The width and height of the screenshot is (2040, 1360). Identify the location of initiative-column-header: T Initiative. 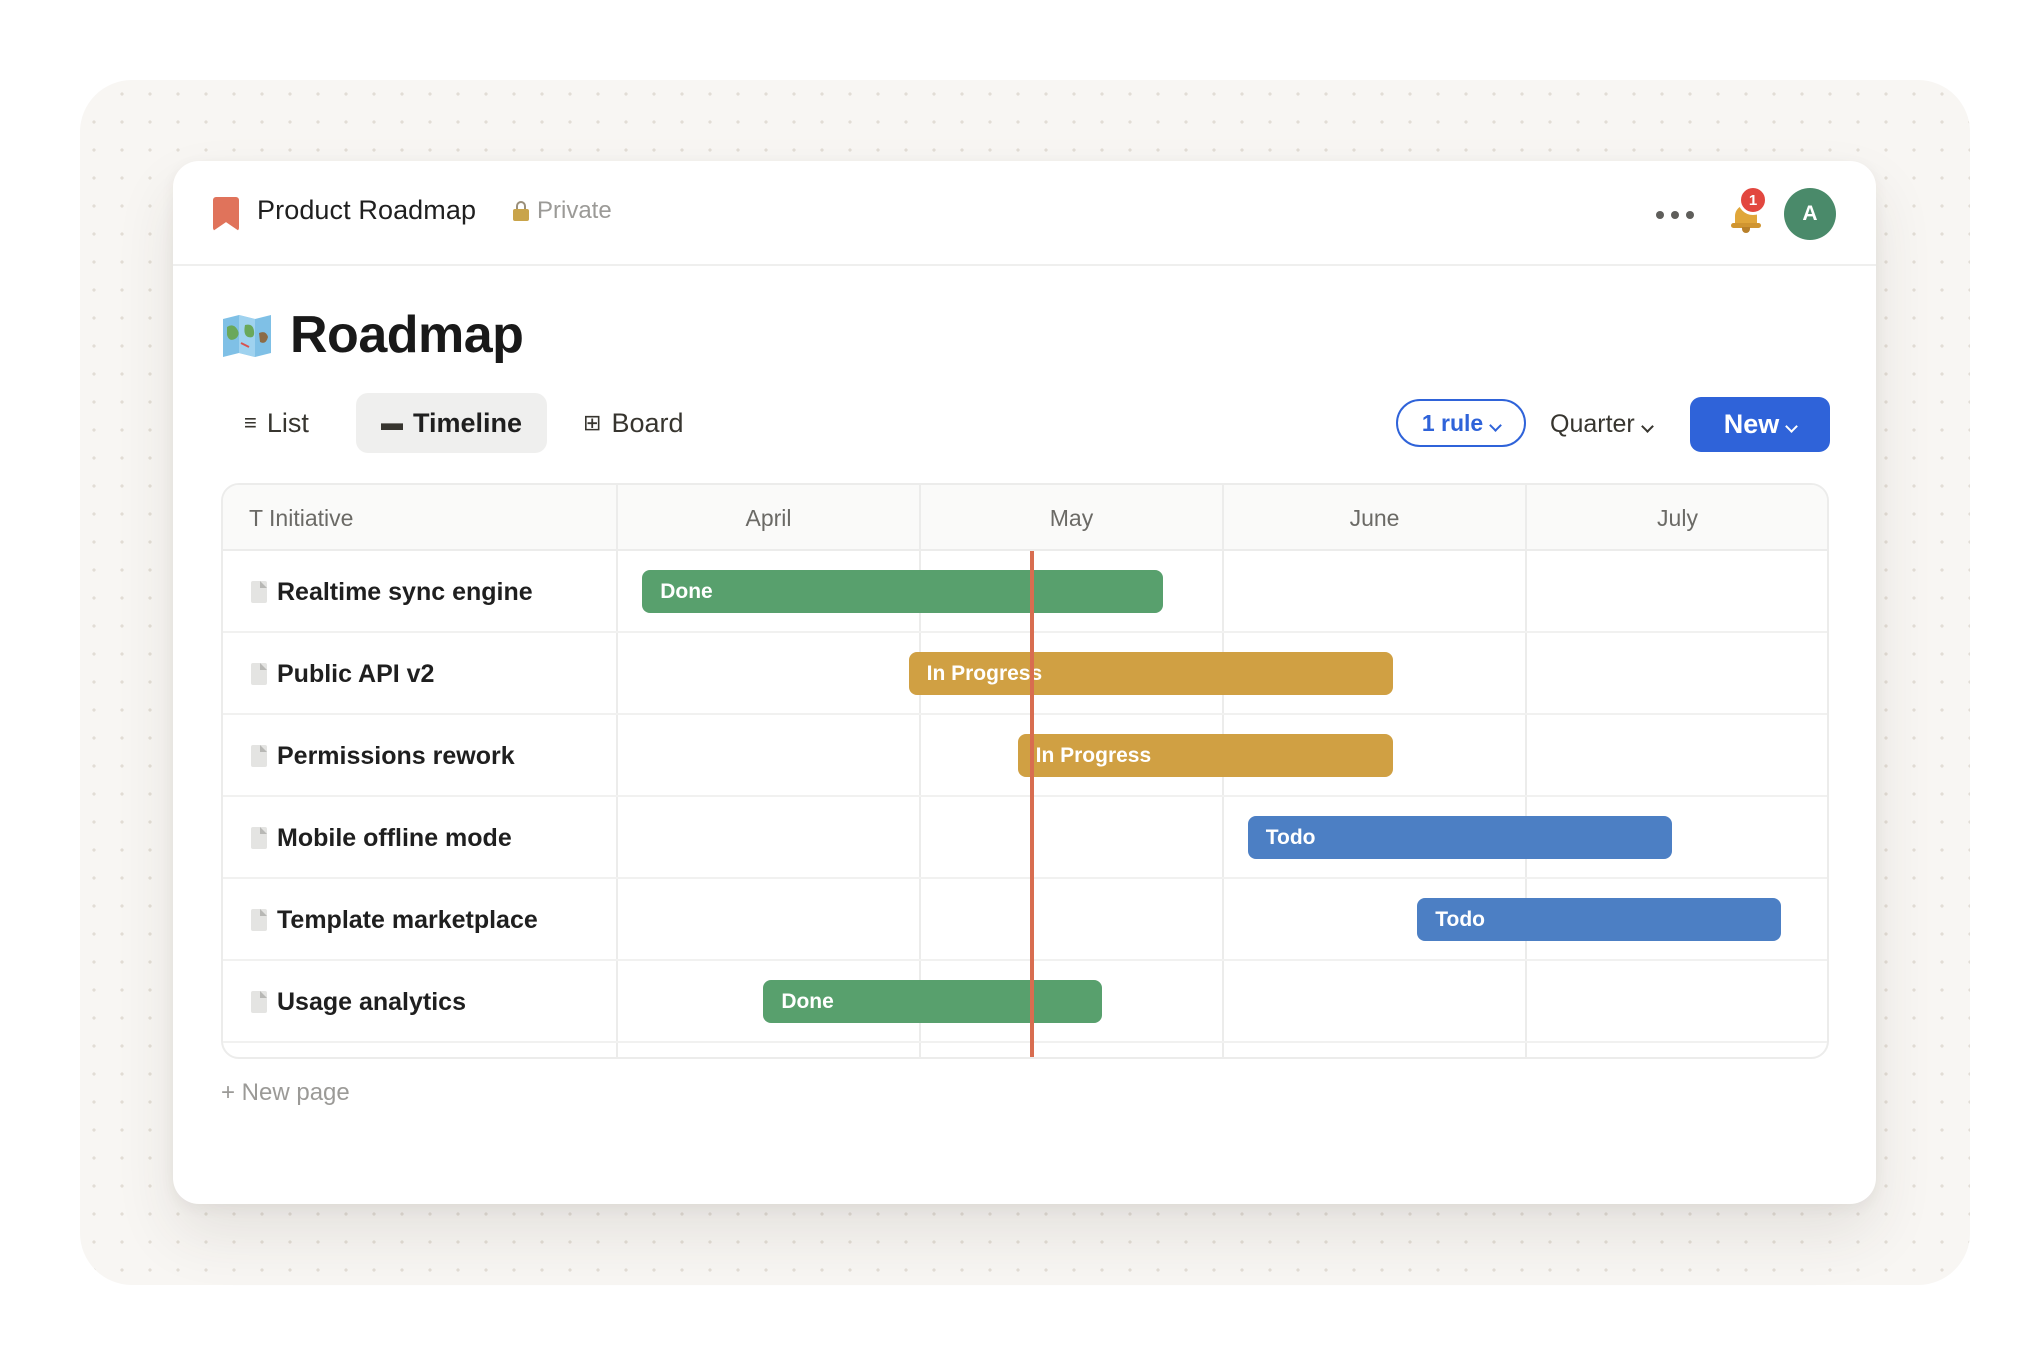
(301, 518).